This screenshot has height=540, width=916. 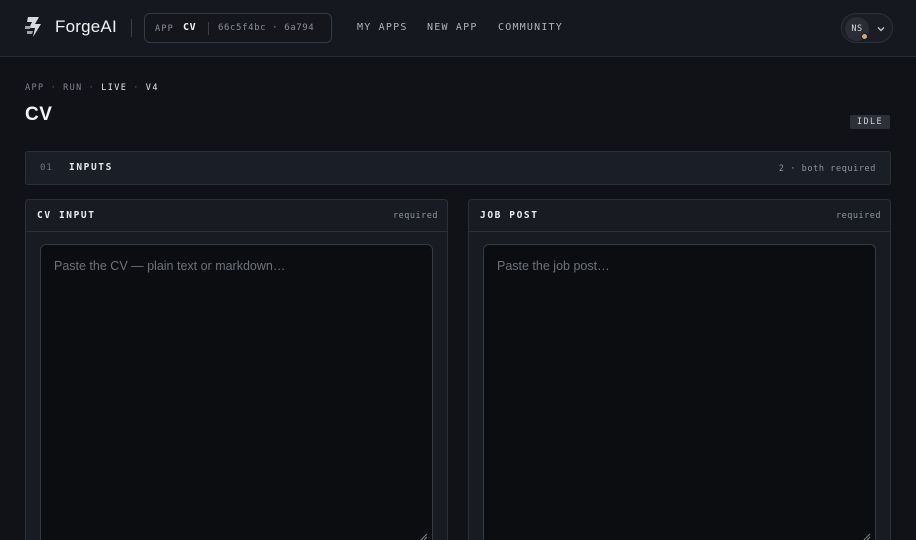 What do you see at coordinates (864, 36) in the screenshot?
I see `status-dot` at bounding box center [864, 36].